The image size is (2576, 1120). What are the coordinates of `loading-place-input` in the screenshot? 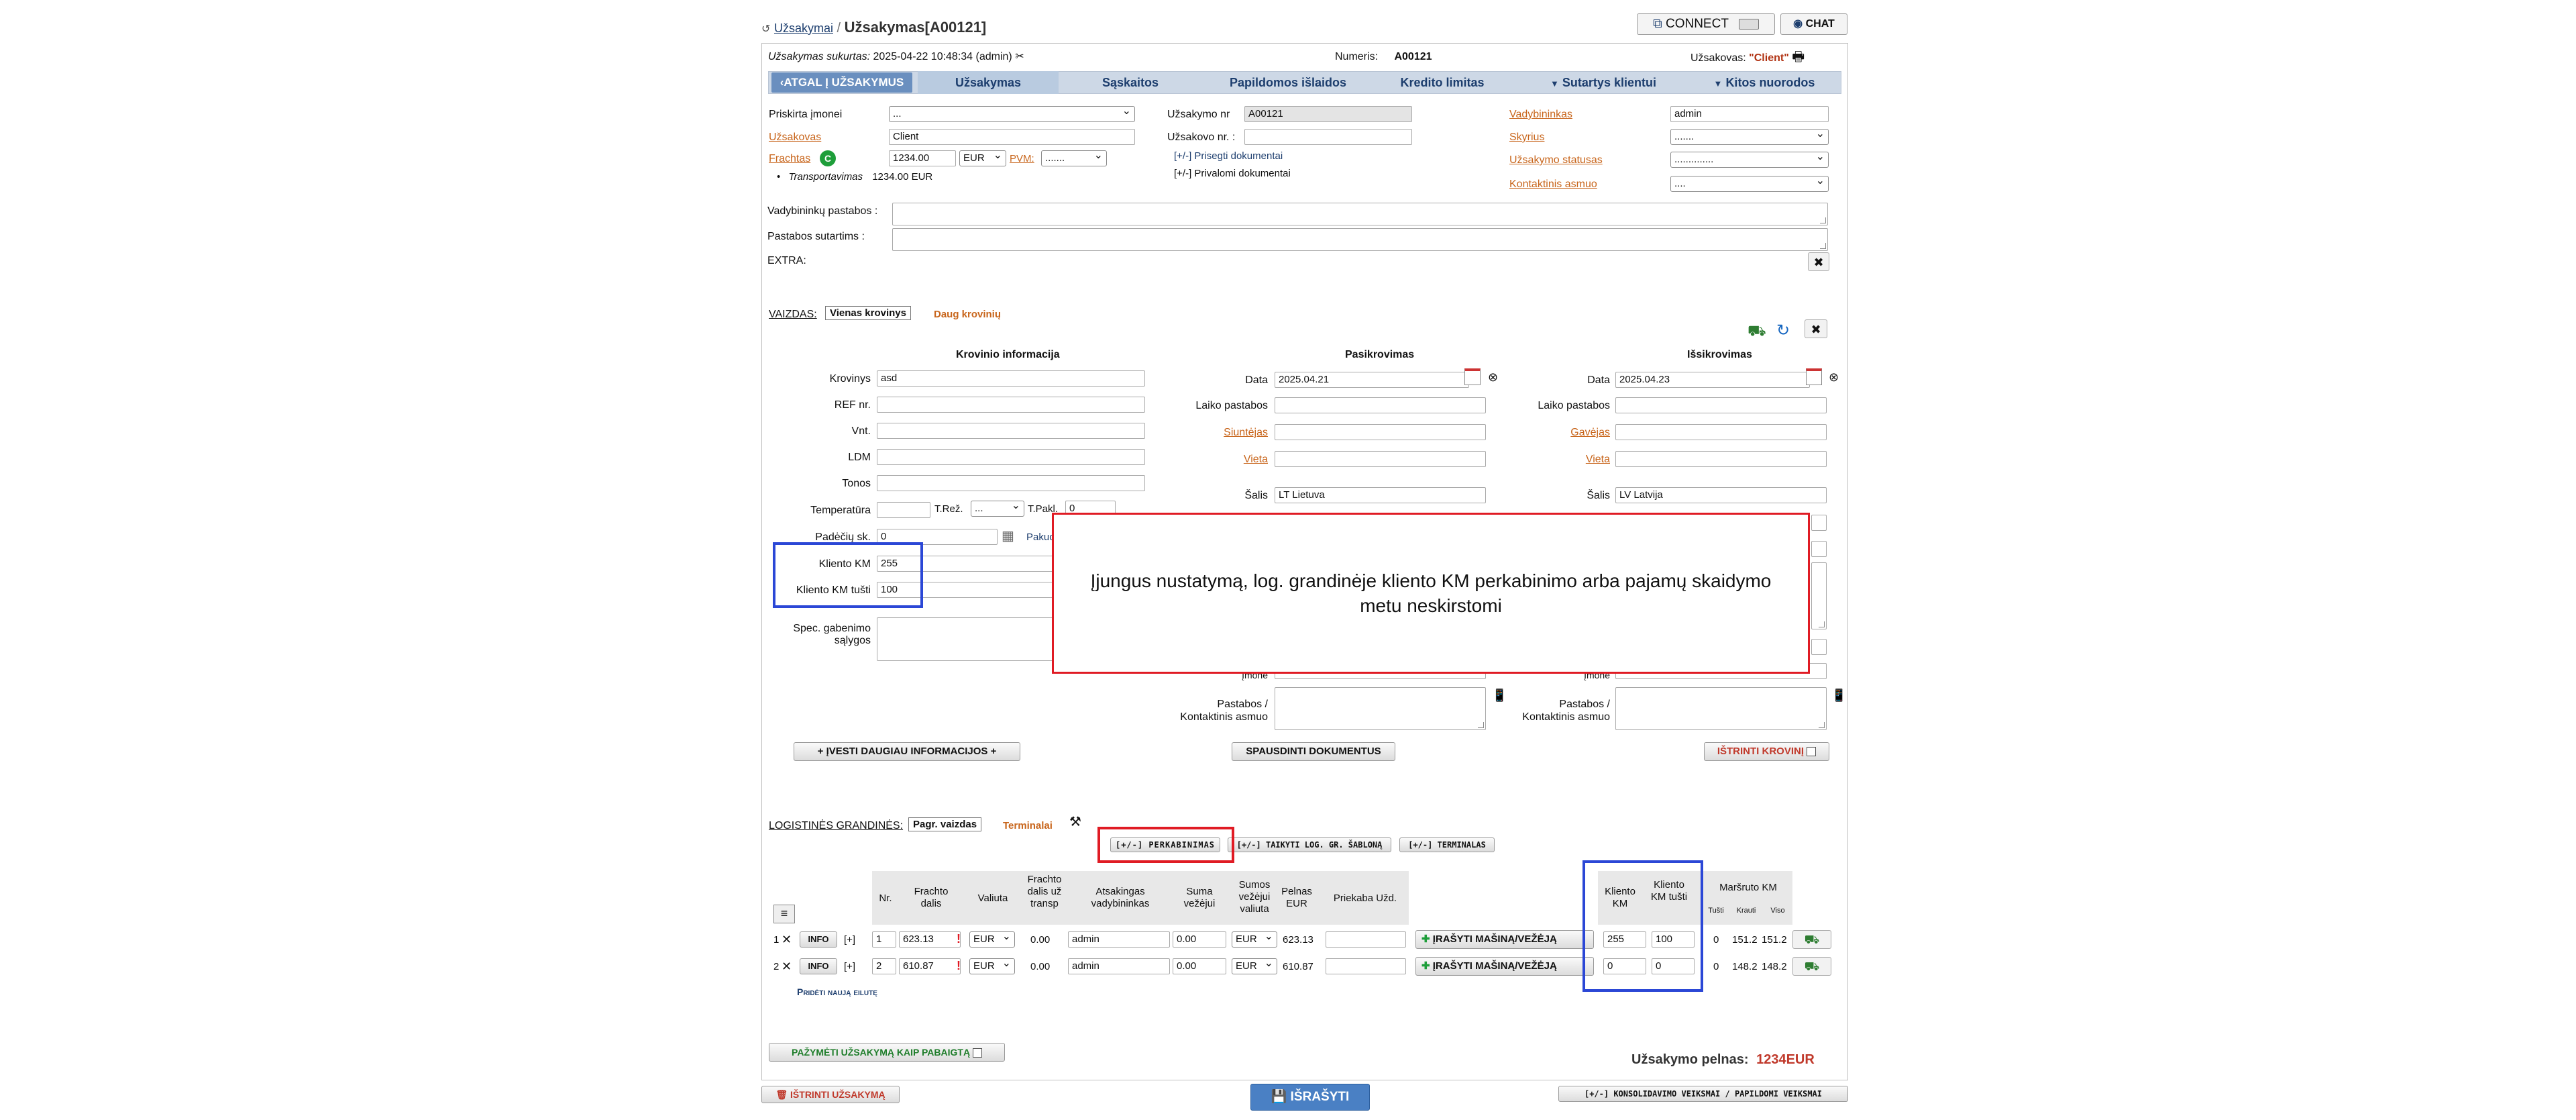 It's located at (1380, 459).